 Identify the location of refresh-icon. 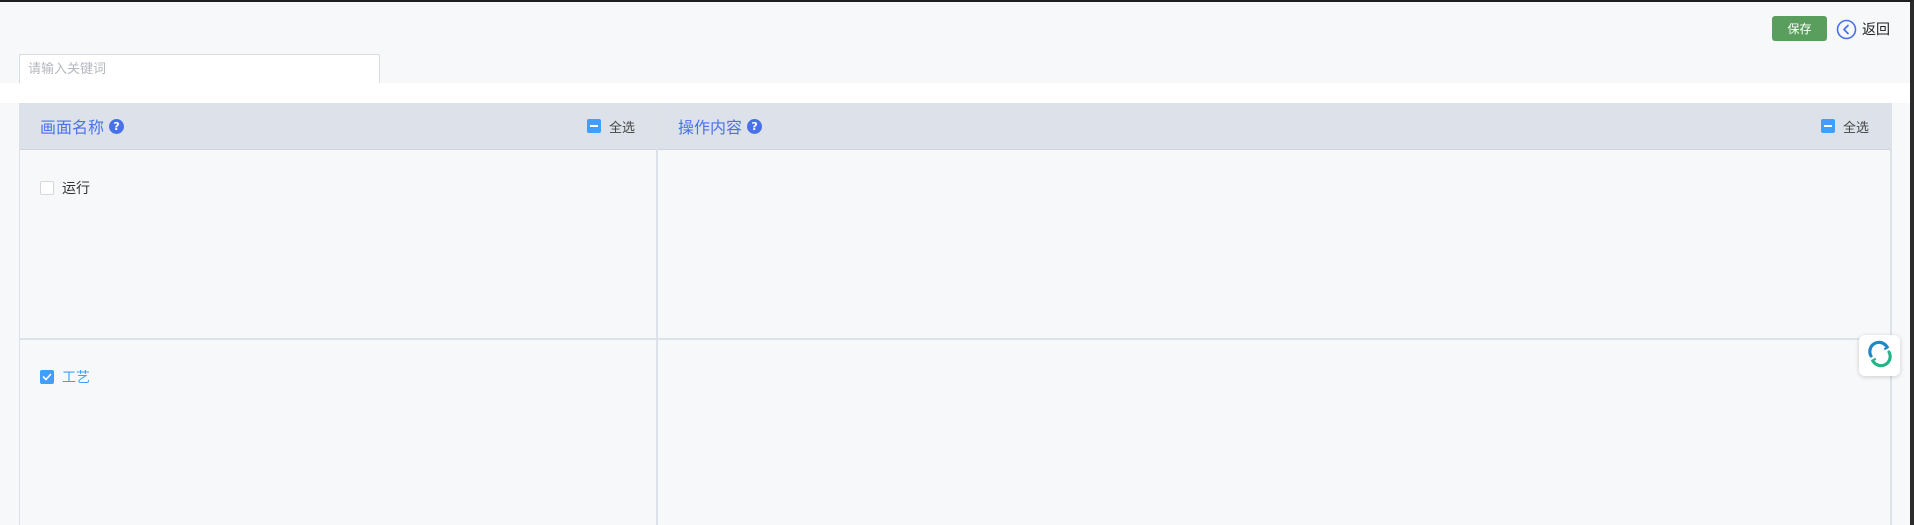
(1880, 356).